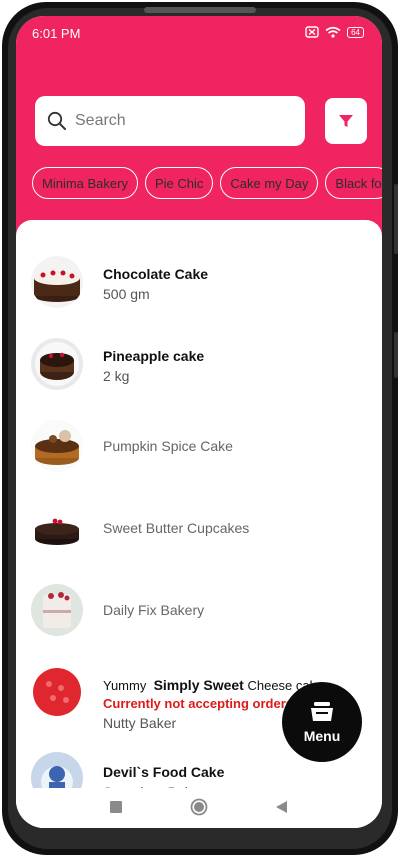 The image size is (400, 857). I want to click on list-item: Sweet Butter Cupcakes, so click(199, 528).